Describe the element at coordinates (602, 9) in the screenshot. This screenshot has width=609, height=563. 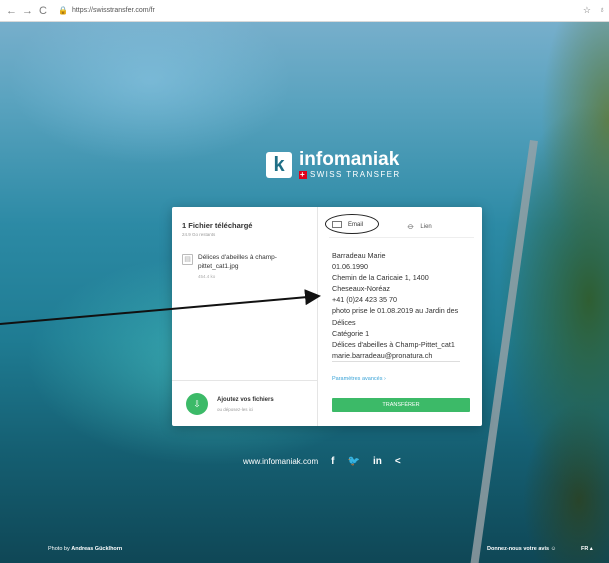
I see `extension-icon: ♁` at that location.